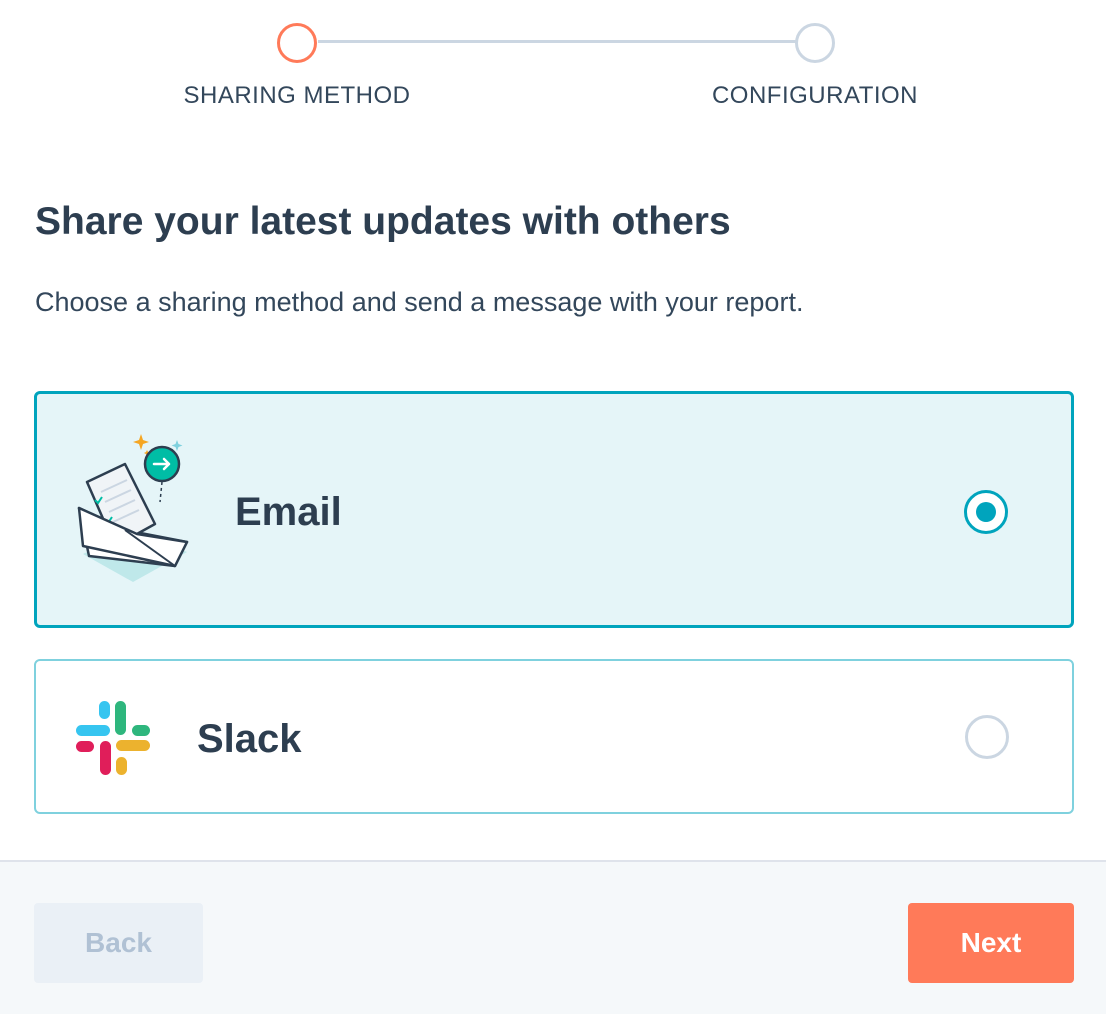 The height and width of the screenshot is (1014, 1106). What do you see at coordinates (249, 739) in the screenshot?
I see `option-label-slack: Slack` at bounding box center [249, 739].